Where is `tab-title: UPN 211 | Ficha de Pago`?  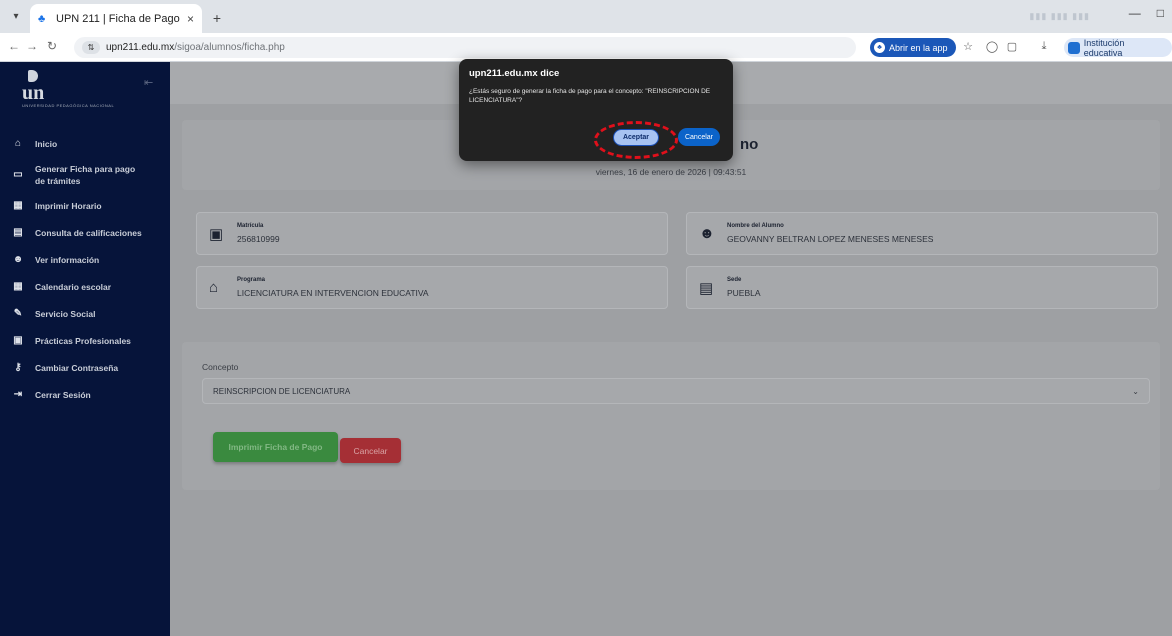
tab-title: UPN 211 | Ficha de Pago is located at coordinates (118, 18).